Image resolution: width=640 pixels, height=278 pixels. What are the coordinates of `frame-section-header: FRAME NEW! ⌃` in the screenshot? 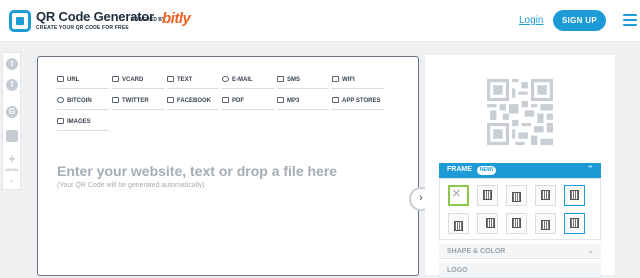 It's located at (520, 170).